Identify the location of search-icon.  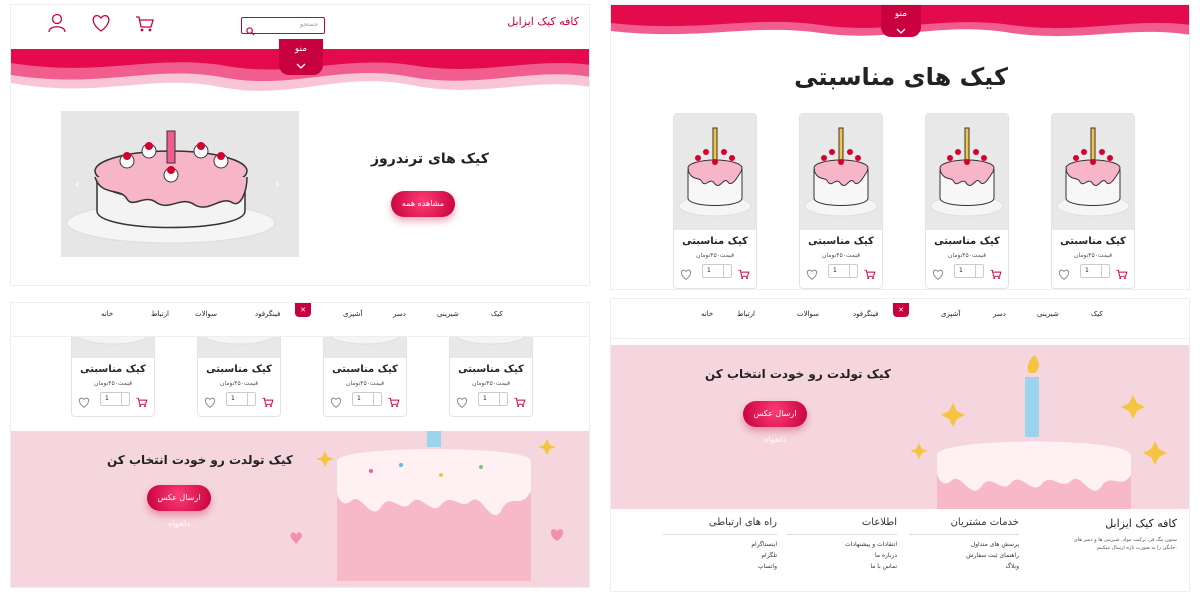
(250, 30).